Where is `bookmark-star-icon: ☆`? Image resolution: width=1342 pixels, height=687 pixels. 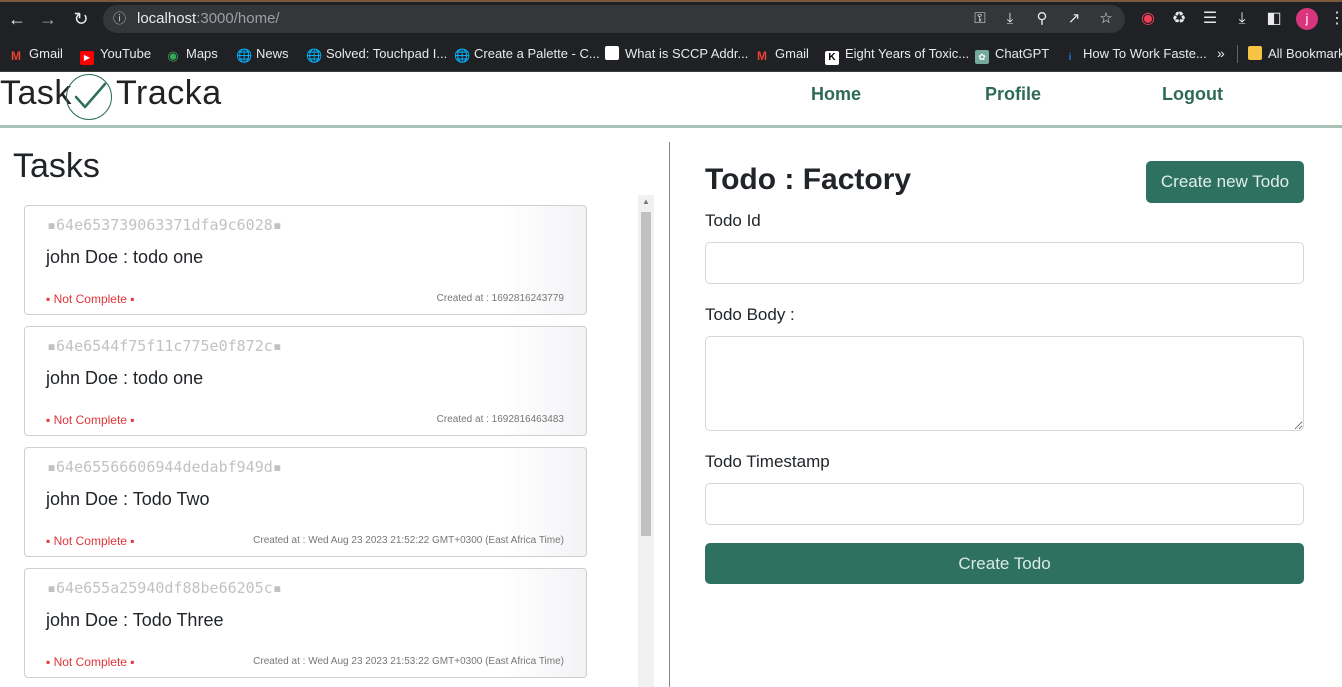
bookmark-star-icon: ☆ is located at coordinates (1106, 19).